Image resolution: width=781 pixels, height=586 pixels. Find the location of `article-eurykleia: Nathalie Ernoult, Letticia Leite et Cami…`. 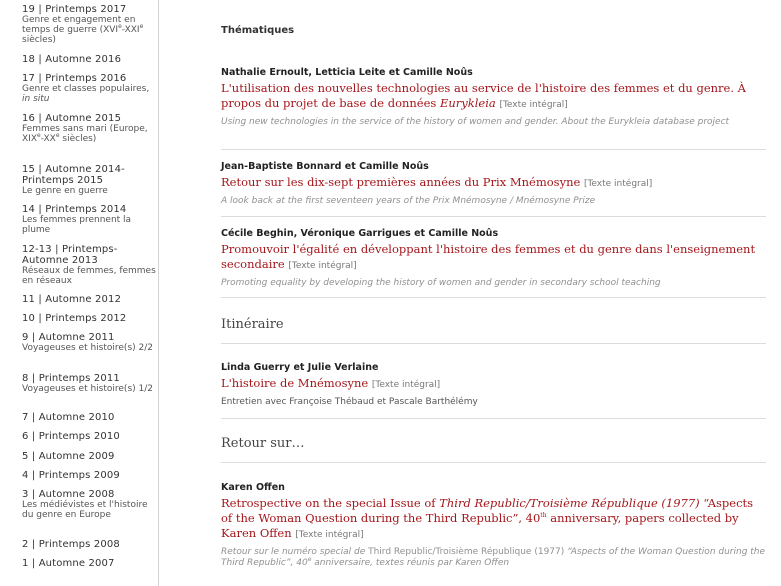

article-eurykleia: Nathalie Ernoult, Letticia Leite et Cami… is located at coordinates (493, 97).